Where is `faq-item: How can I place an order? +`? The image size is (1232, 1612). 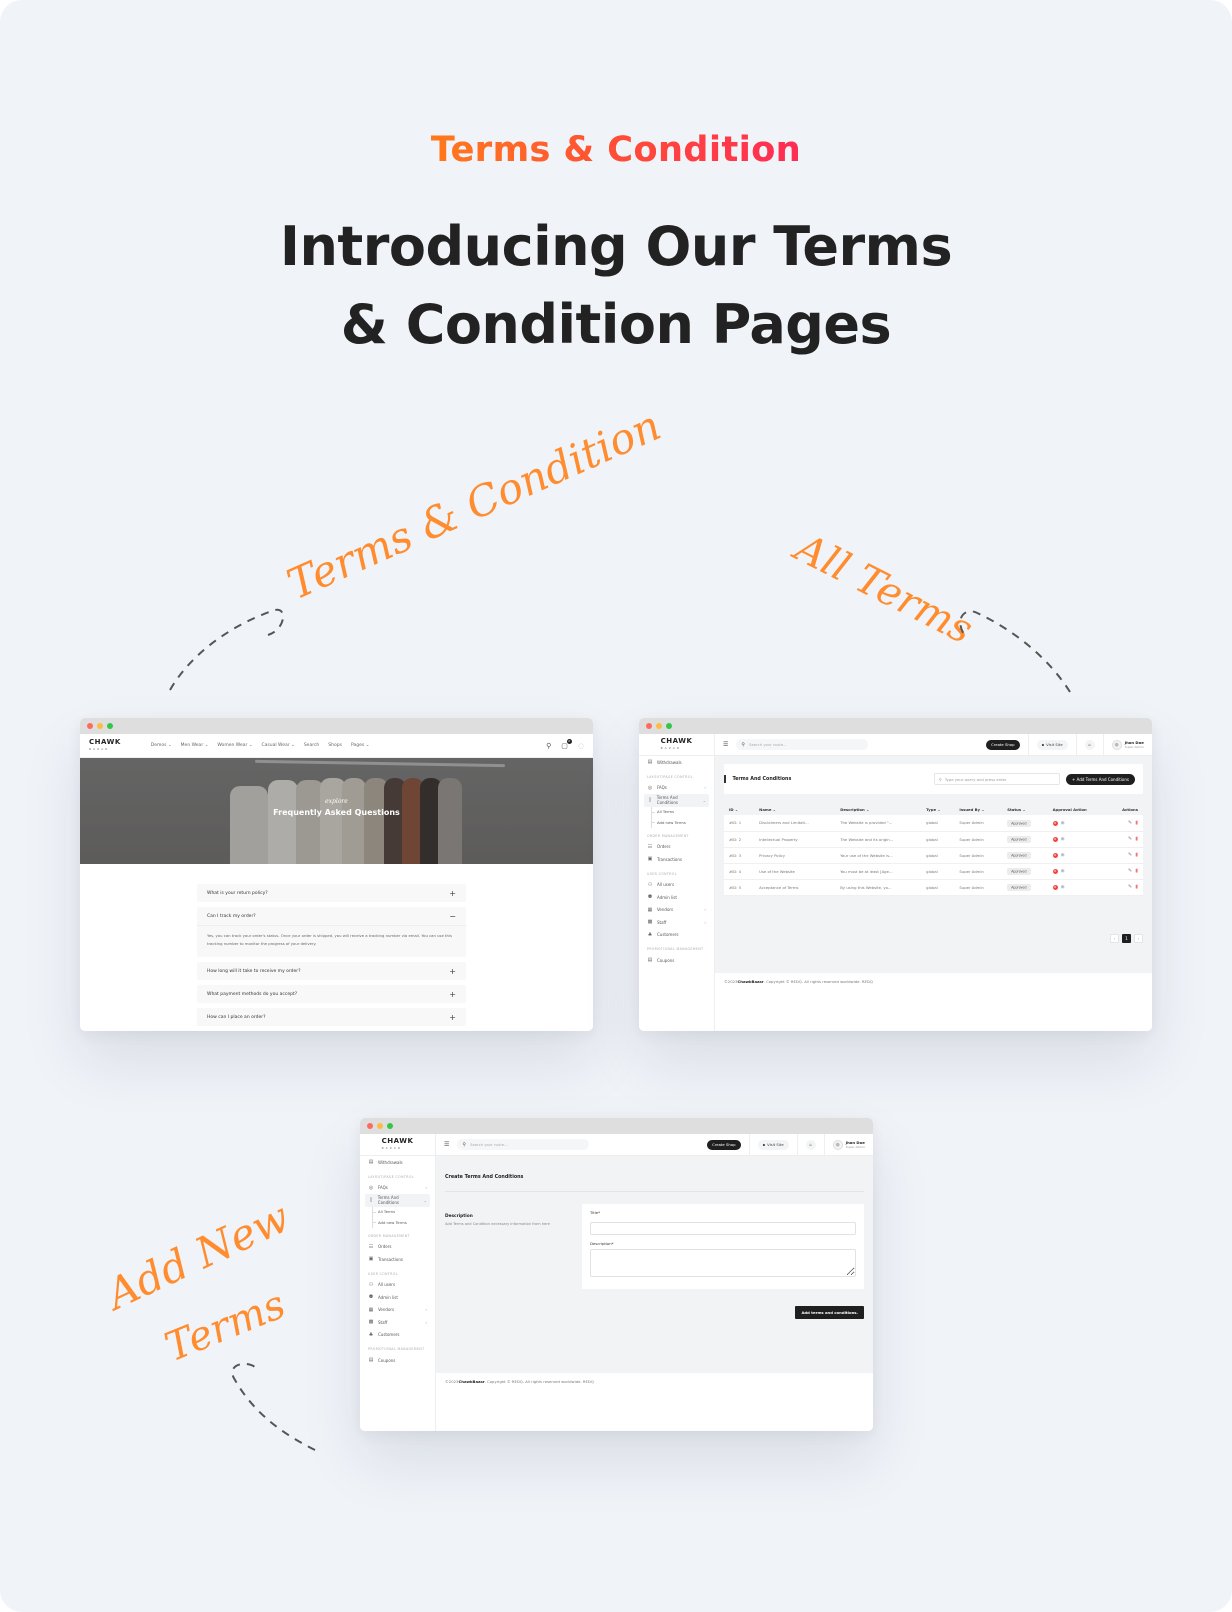 faq-item: How can I place an order? + is located at coordinates (331, 1017).